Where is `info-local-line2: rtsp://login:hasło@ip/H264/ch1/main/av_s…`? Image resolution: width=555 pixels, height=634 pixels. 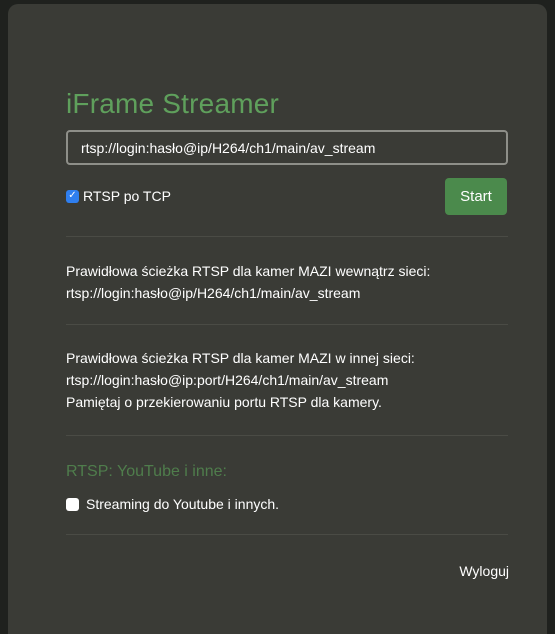
info-local-line2: rtsp://login:hasło@ip/H264/ch1/main/av_s… is located at coordinates (213, 293).